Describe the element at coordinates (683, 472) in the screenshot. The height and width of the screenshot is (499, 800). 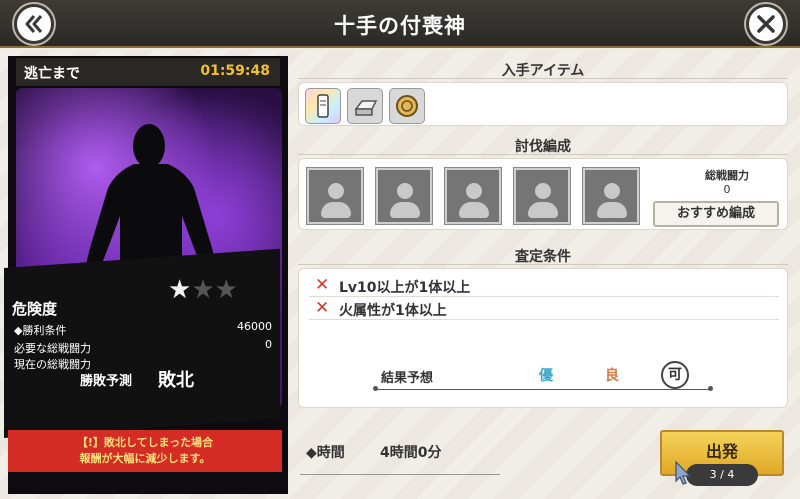
I see `pointer-cursor-icon` at that location.